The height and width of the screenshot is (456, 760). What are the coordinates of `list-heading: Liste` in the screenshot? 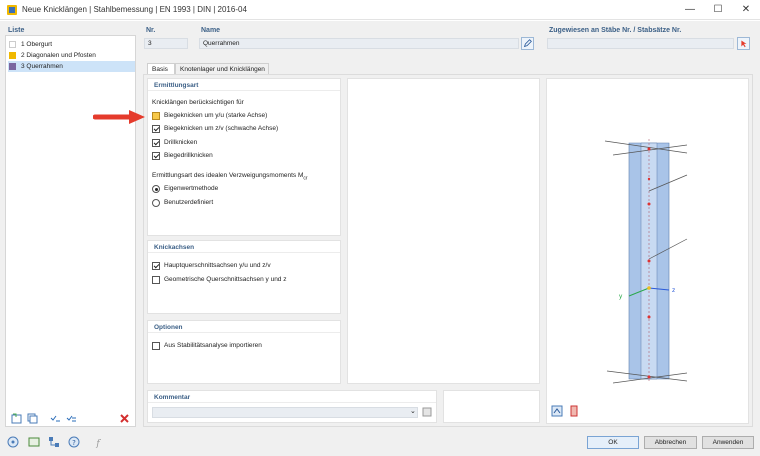 It's located at (16, 30).